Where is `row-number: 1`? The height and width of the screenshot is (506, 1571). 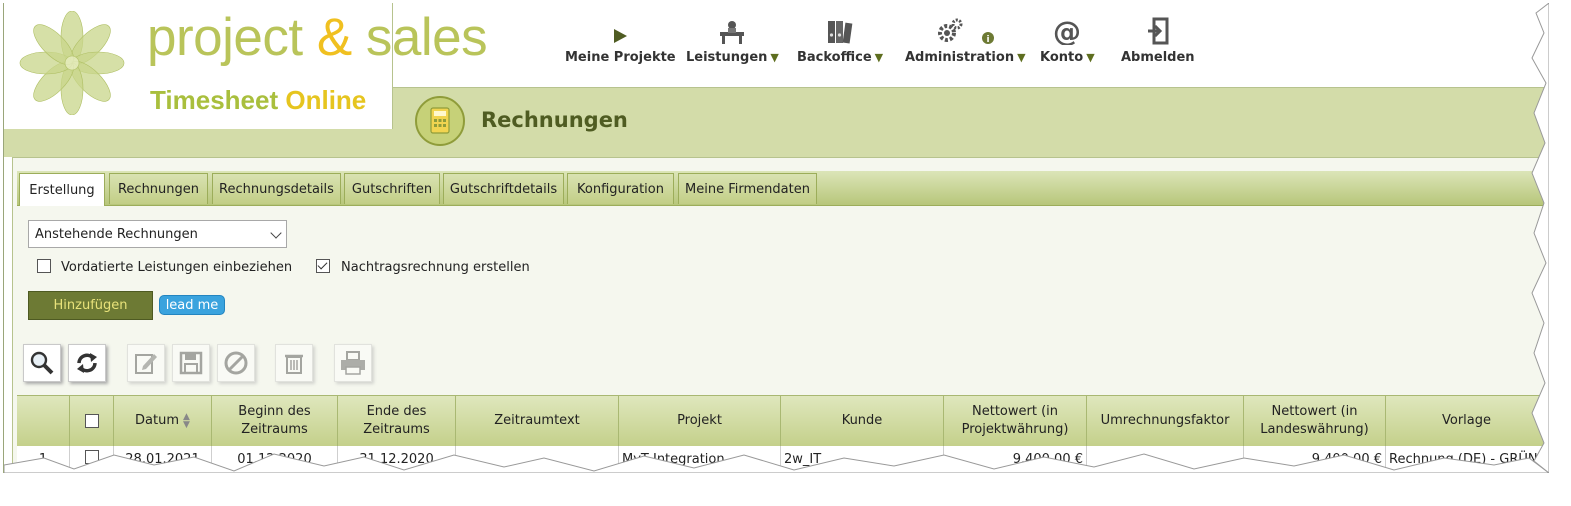
row-number: 1 is located at coordinates (43, 459).